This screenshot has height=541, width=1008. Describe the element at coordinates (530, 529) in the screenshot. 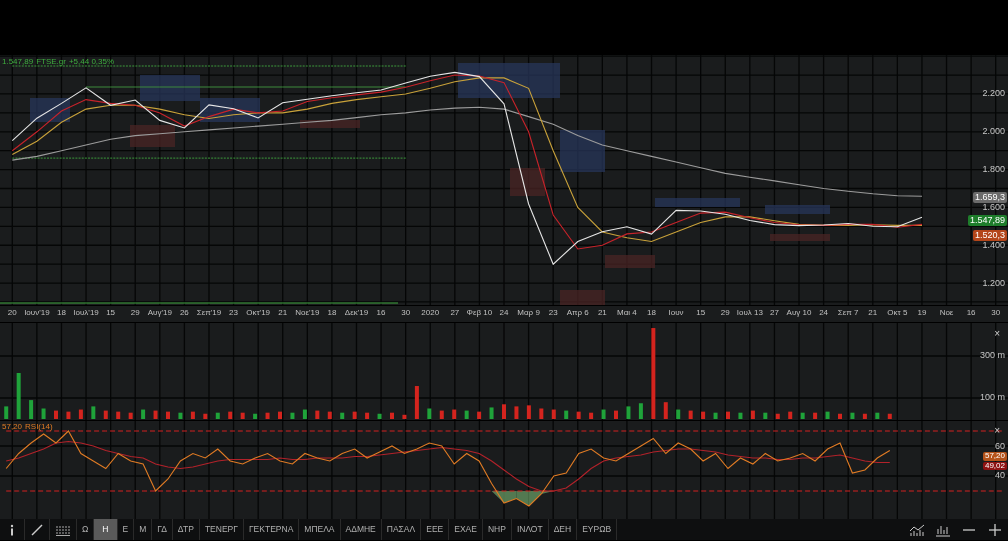

I see `symbol-tab: ΙΝΛΟΤ` at that location.